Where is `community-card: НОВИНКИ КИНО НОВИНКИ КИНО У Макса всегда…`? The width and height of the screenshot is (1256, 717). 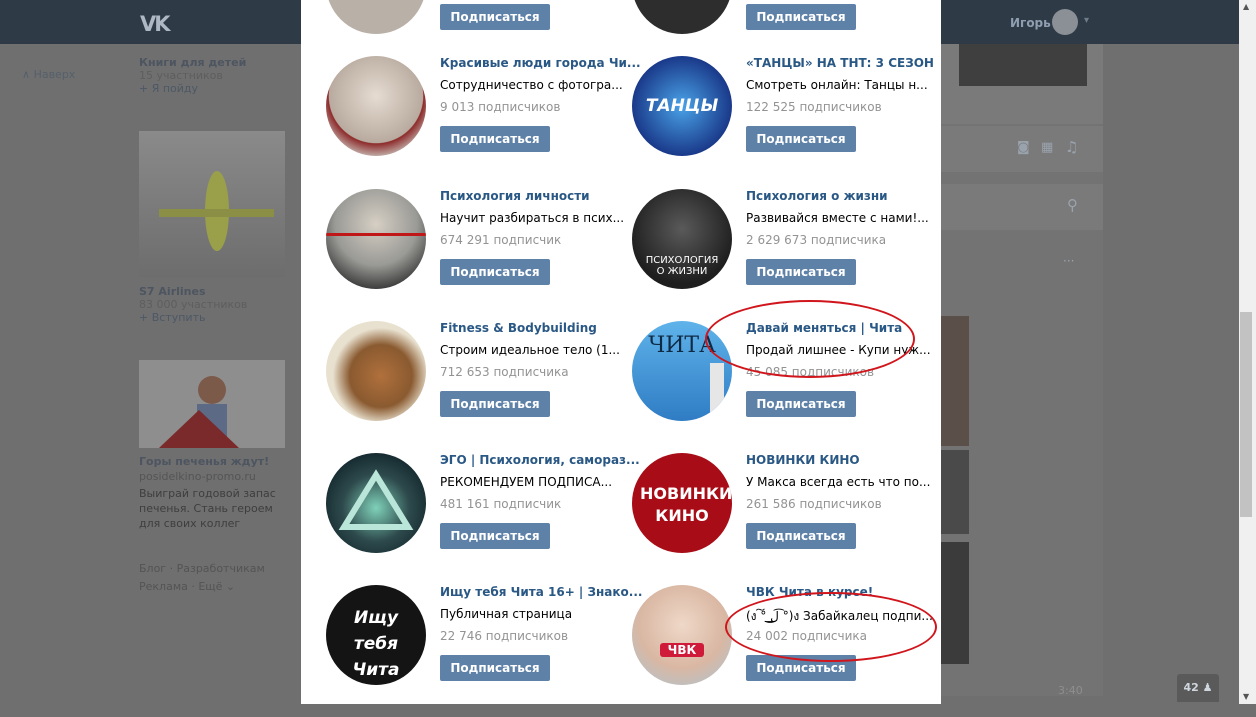 community-card: НОВИНКИ КИНО НОВИНКИ КИНО У Макса всегда… is located at coordinates (768, 519).